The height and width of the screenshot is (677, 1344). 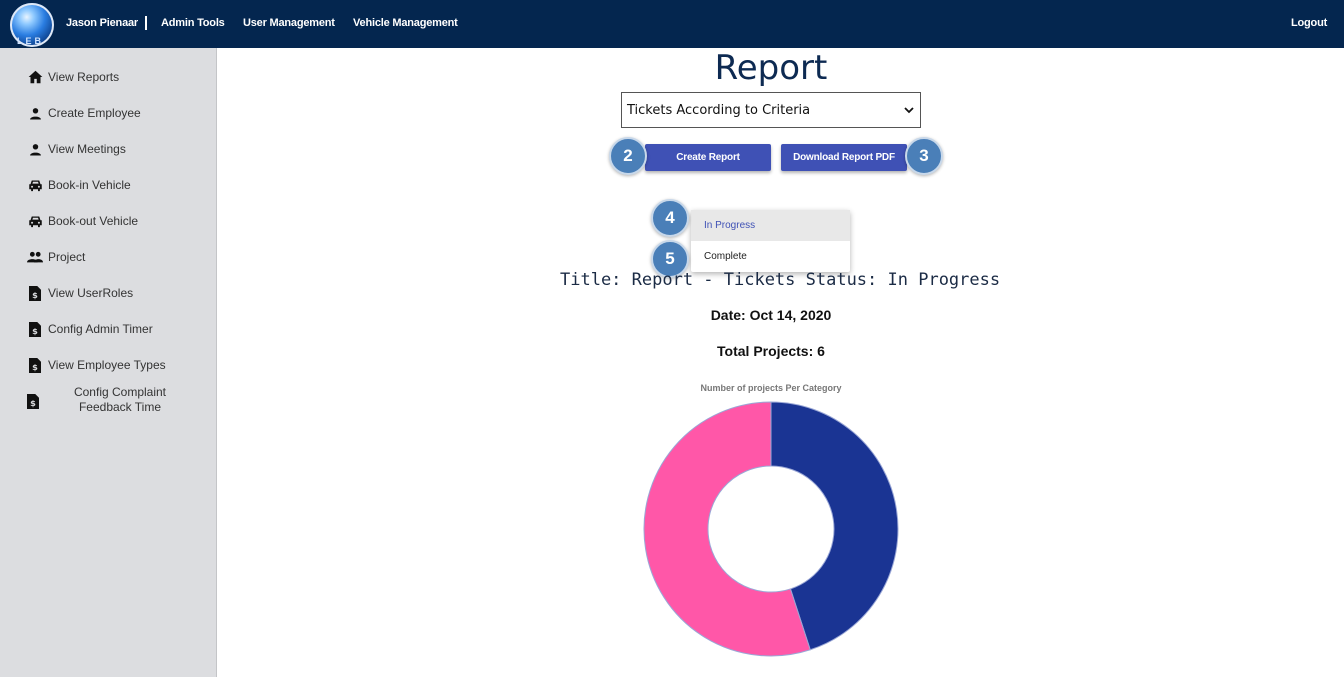 What do you see at coordinates (628, 156) in the screenshot?
I see `step-callout-2: 2` at bounding box center [628, 156].